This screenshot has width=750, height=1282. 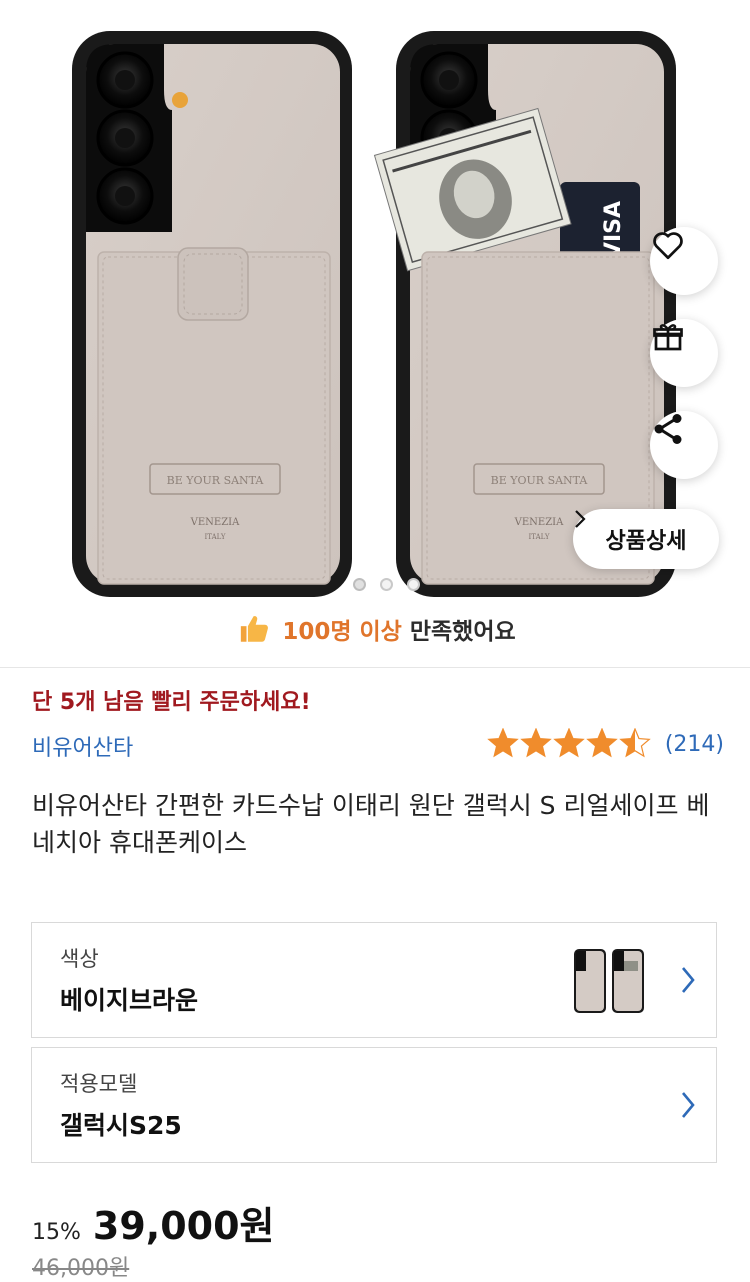 What do you see at coordinates (646, 541) in the screenshot?
I see `product-detail-label: 상품상세` at bounding box center [646, 541].